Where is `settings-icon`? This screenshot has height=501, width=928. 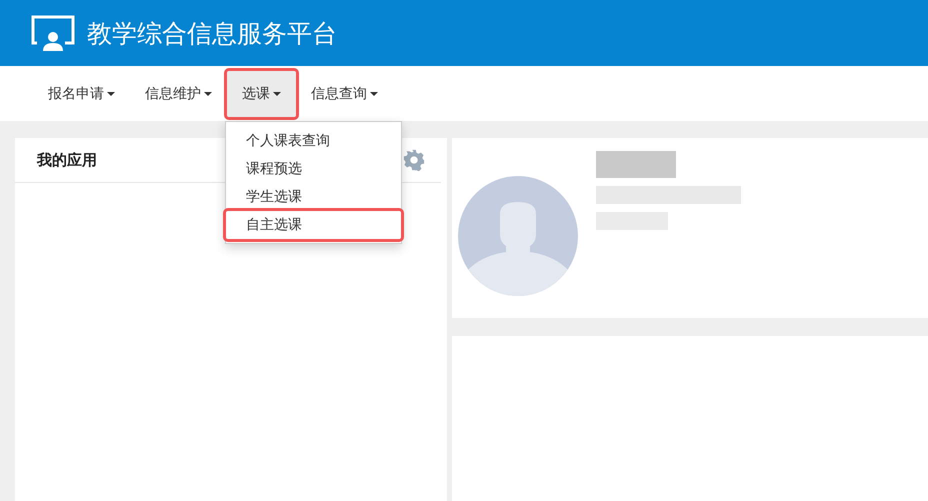 settings-icon is located at coordinates (414, 160).